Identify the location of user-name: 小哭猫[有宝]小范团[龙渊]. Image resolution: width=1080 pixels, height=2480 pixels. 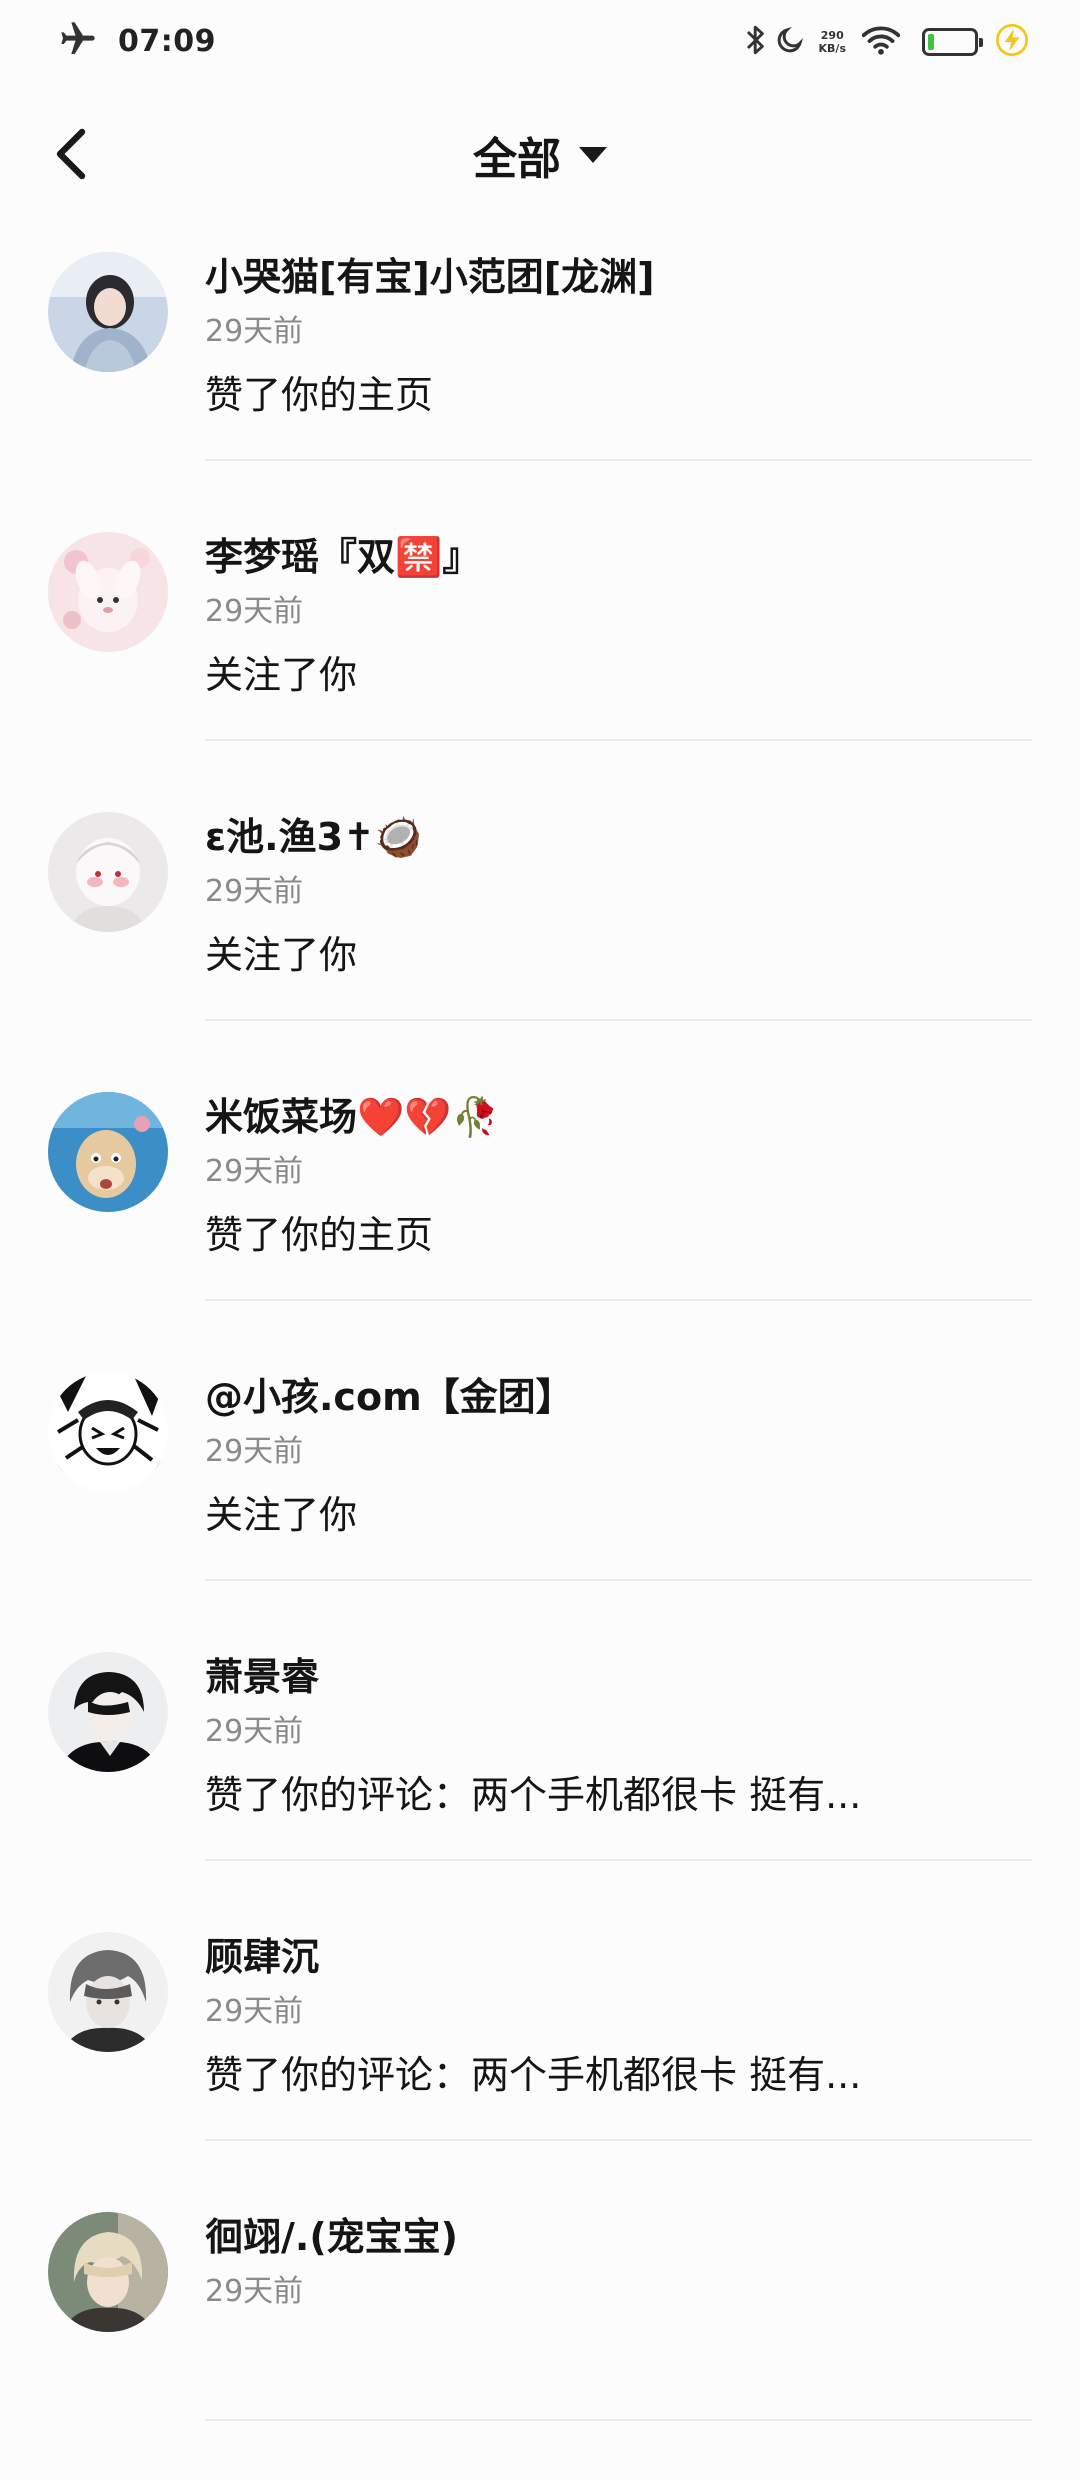
(429, 273).